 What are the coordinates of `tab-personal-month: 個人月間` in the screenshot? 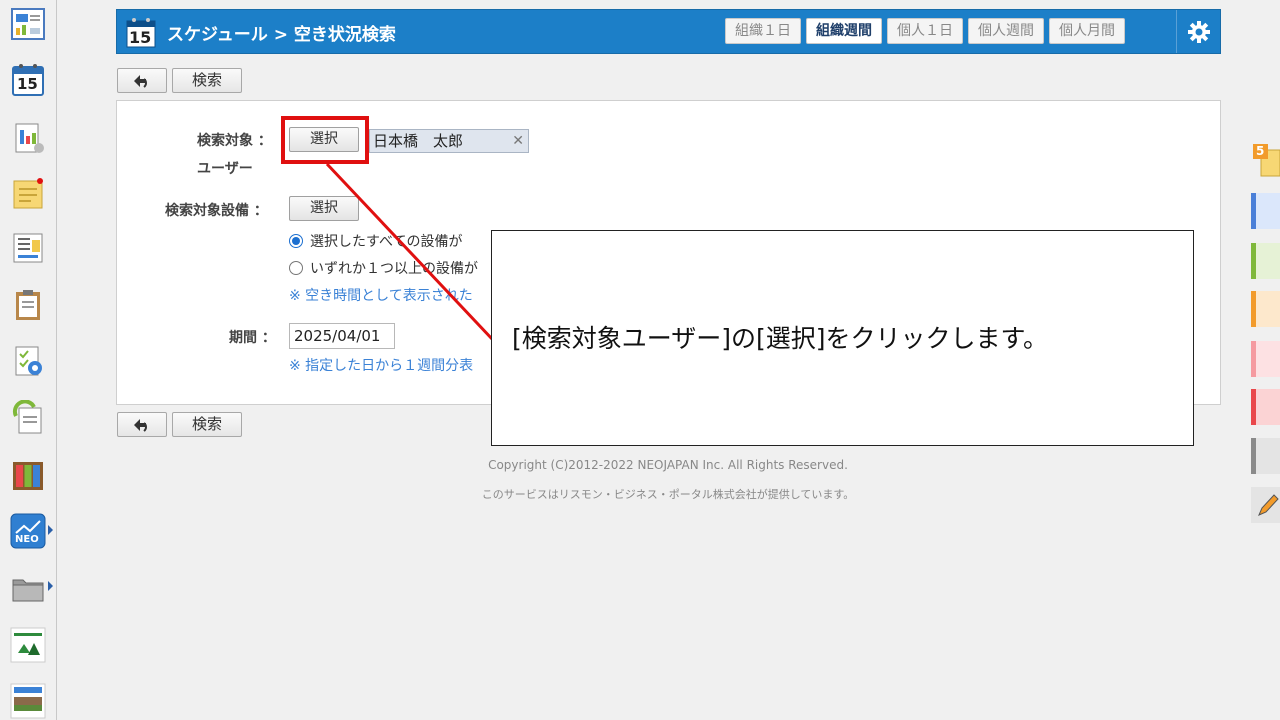 It's located at (1087, 31).